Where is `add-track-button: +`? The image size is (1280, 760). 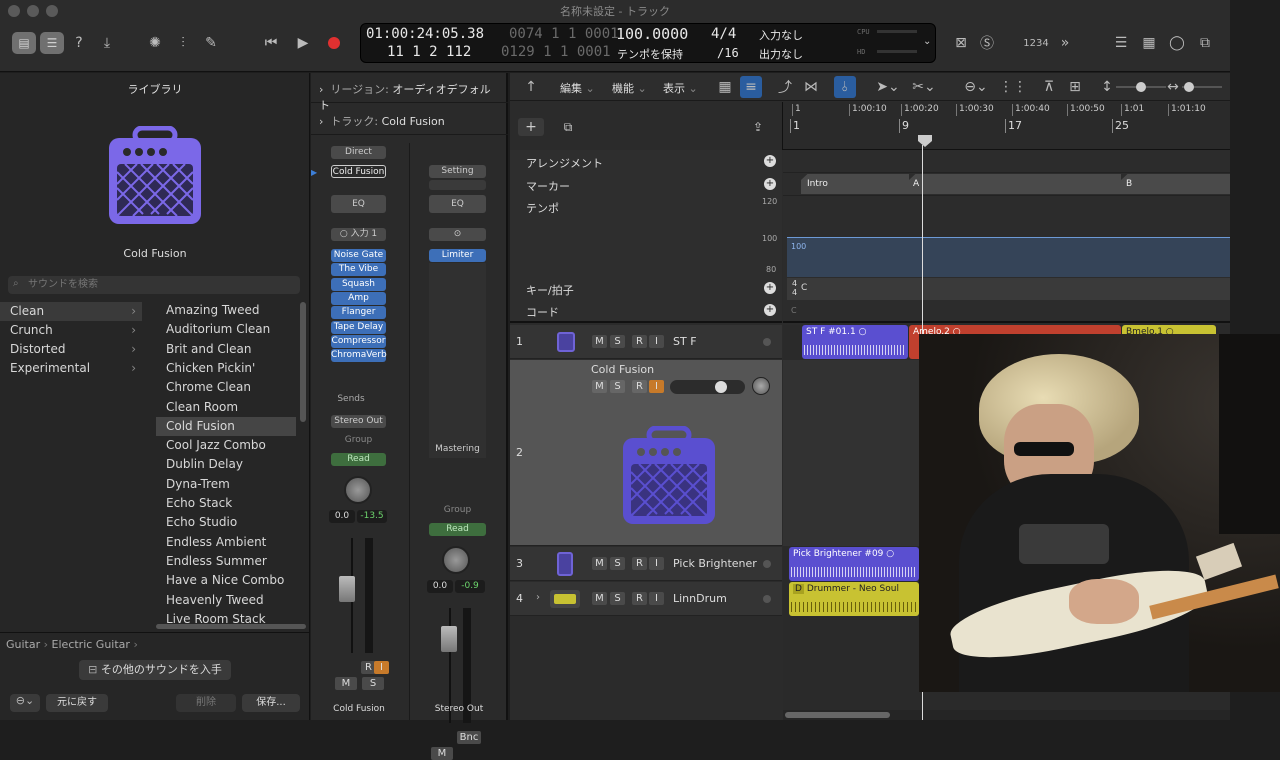 add-track-button: + is located at coordinates (531, 127).